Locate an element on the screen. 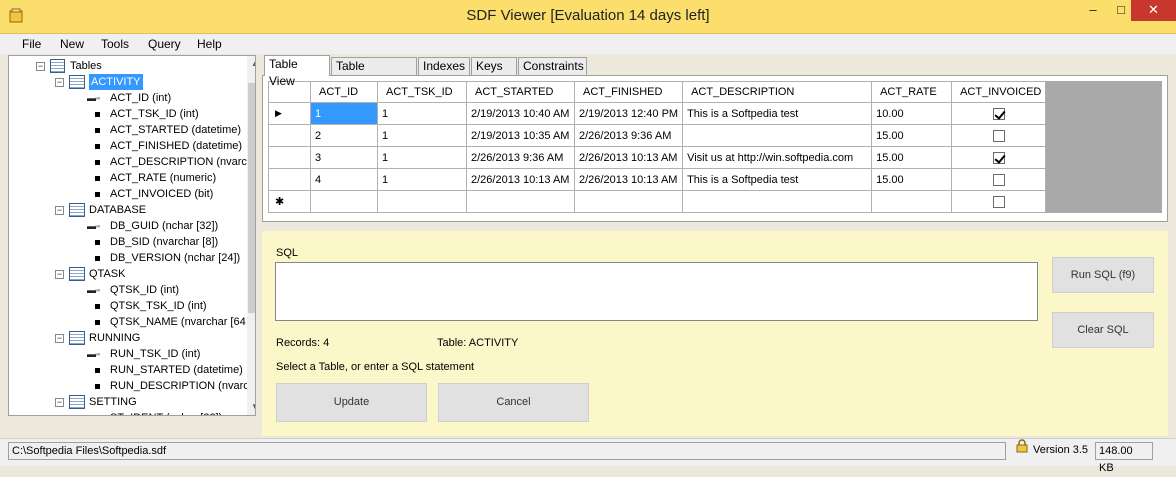  tab-table-view: Table View is located at coordinates (297, 71).